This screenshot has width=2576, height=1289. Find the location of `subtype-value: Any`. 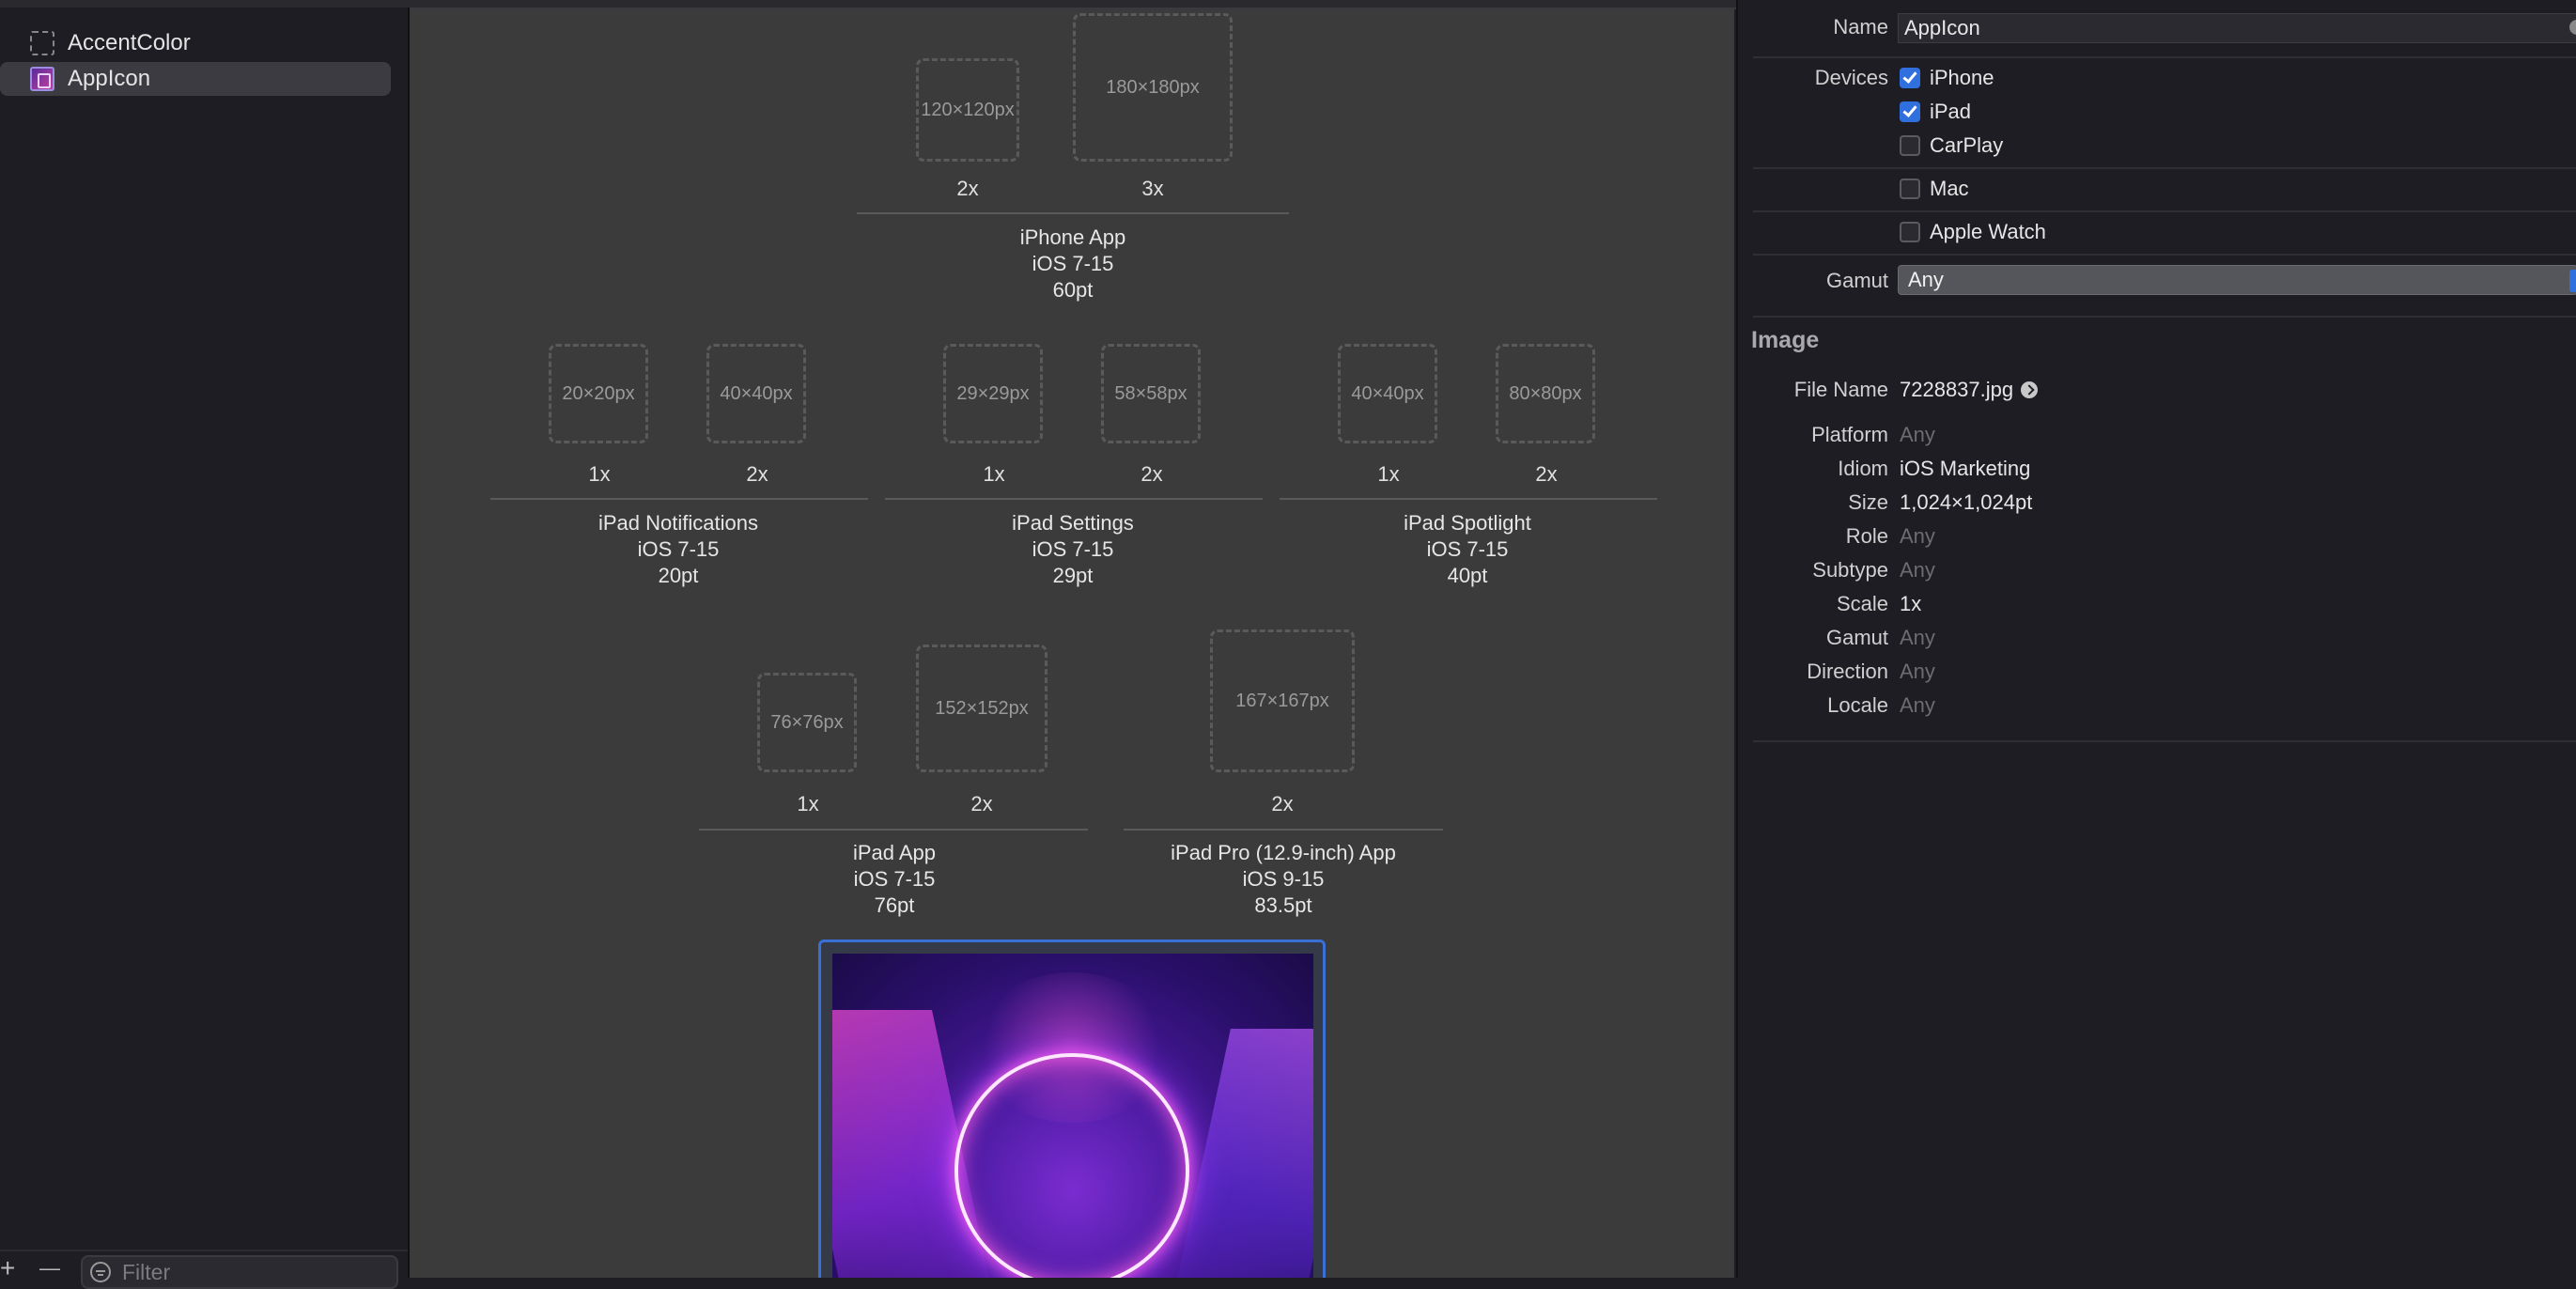

subtype-value: Any is located at coordinates (1917, 570).